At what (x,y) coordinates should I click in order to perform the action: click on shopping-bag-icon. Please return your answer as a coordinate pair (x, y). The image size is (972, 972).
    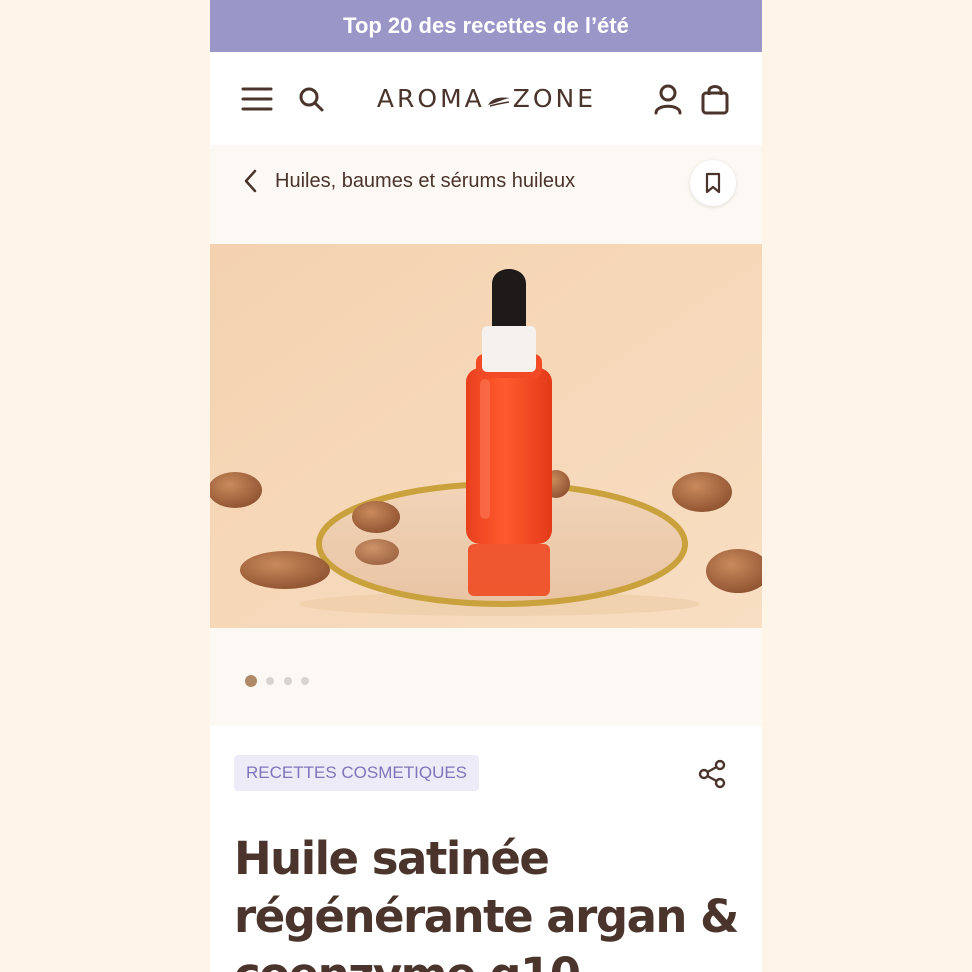
    Looking at the image, I should click on (715, 98).